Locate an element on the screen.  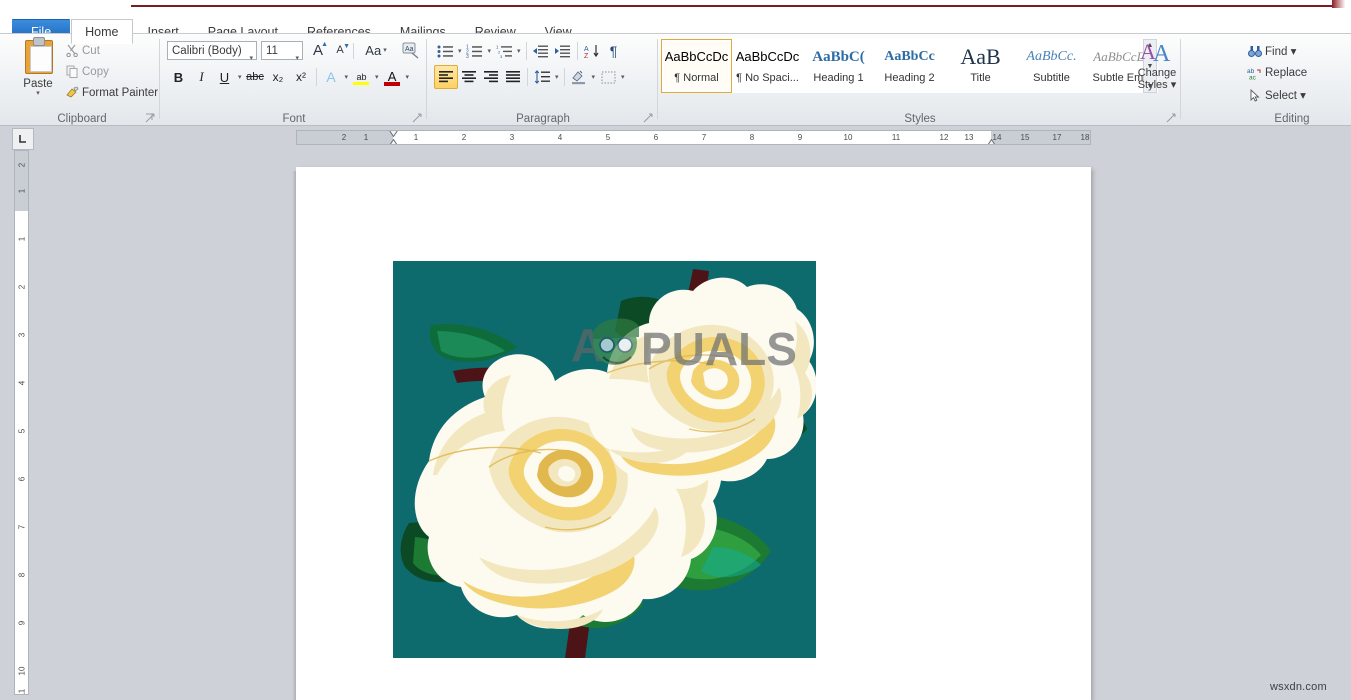
hanging-indent-marker is located at coordinates (393, 142).